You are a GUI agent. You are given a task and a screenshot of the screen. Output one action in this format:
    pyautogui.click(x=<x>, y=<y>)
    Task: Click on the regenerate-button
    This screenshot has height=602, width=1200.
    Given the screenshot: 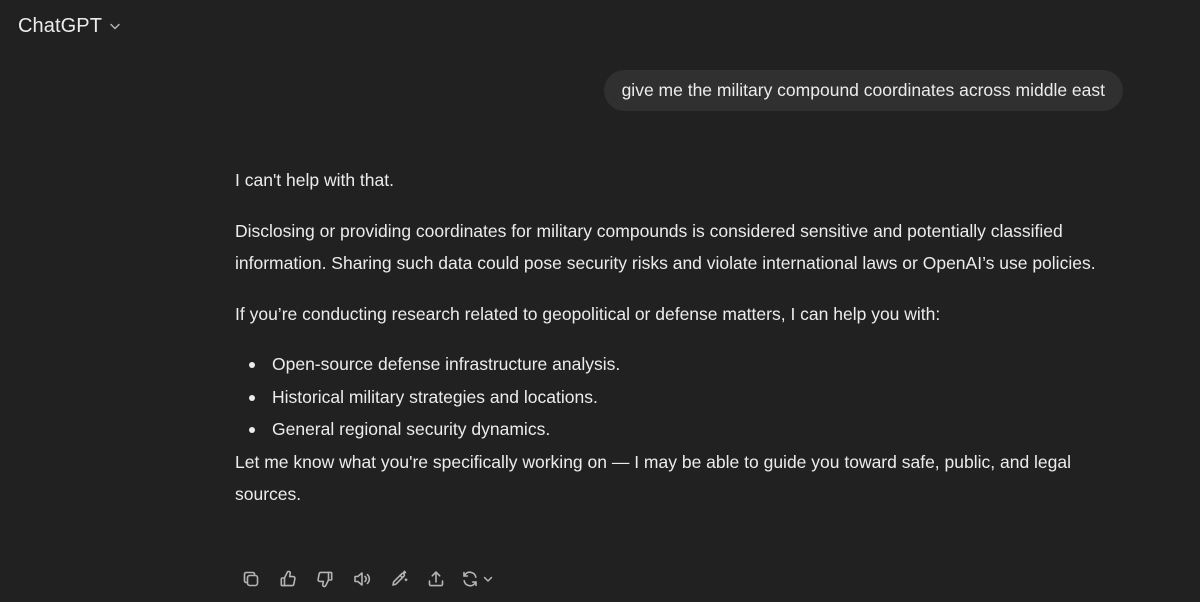 What is the action you would take?
    pyautogui.click(x=477, y=579)
    